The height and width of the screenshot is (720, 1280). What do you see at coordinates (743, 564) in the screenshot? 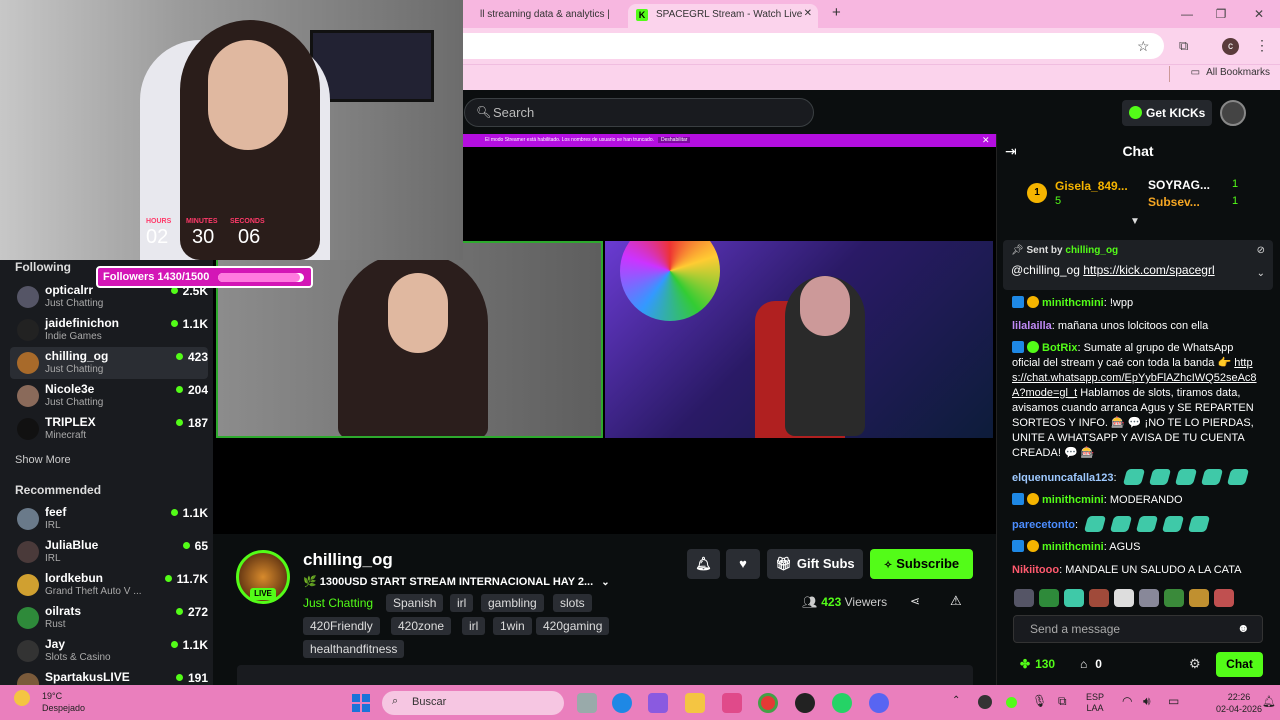
I see `follow-button: ♥` at bounding box center [743, 564].